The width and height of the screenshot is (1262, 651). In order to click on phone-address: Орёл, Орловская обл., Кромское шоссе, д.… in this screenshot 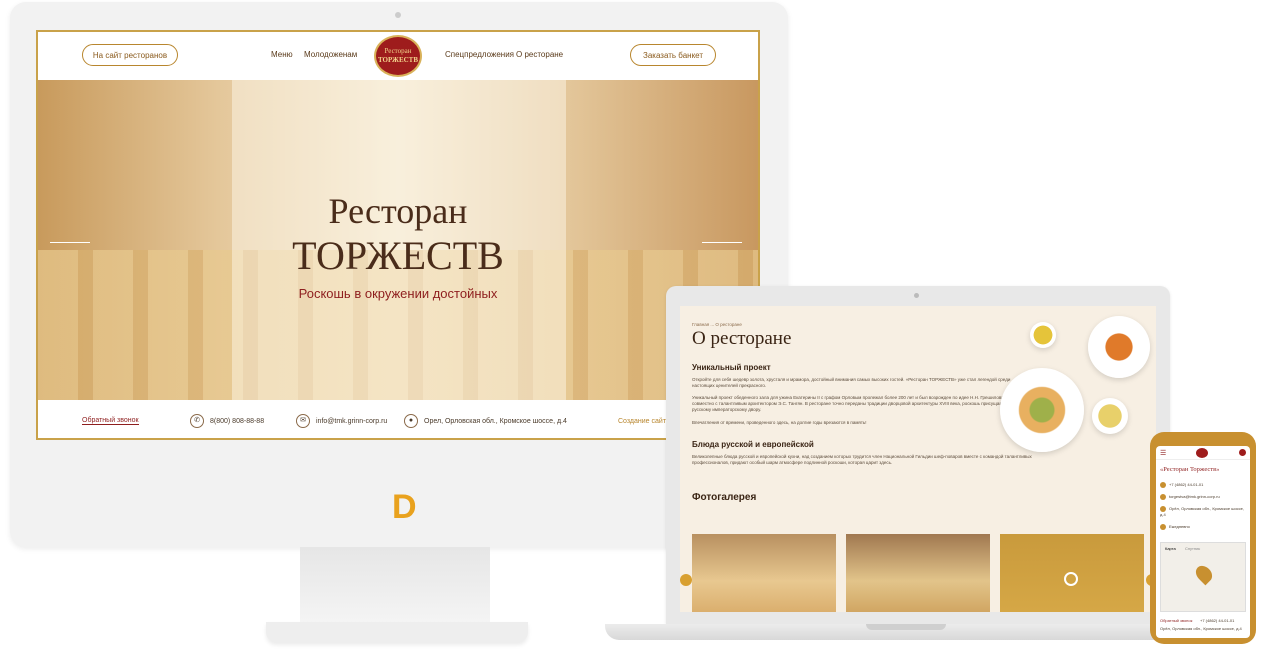, I will do `click(1202, 511)`.